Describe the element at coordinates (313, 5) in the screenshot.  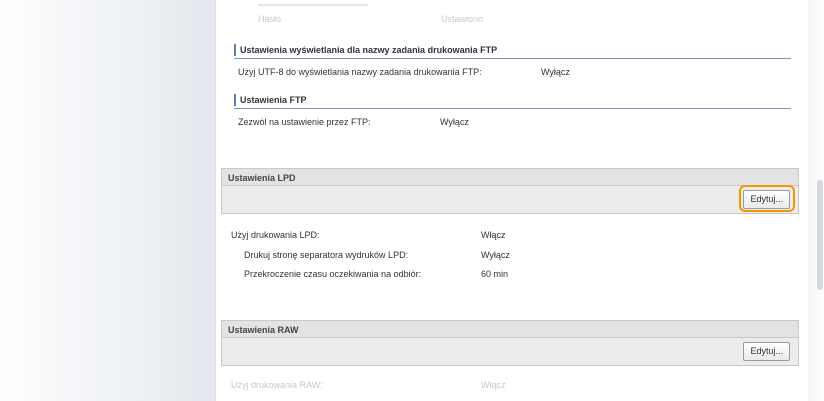
I see `ghost-line` at that location.